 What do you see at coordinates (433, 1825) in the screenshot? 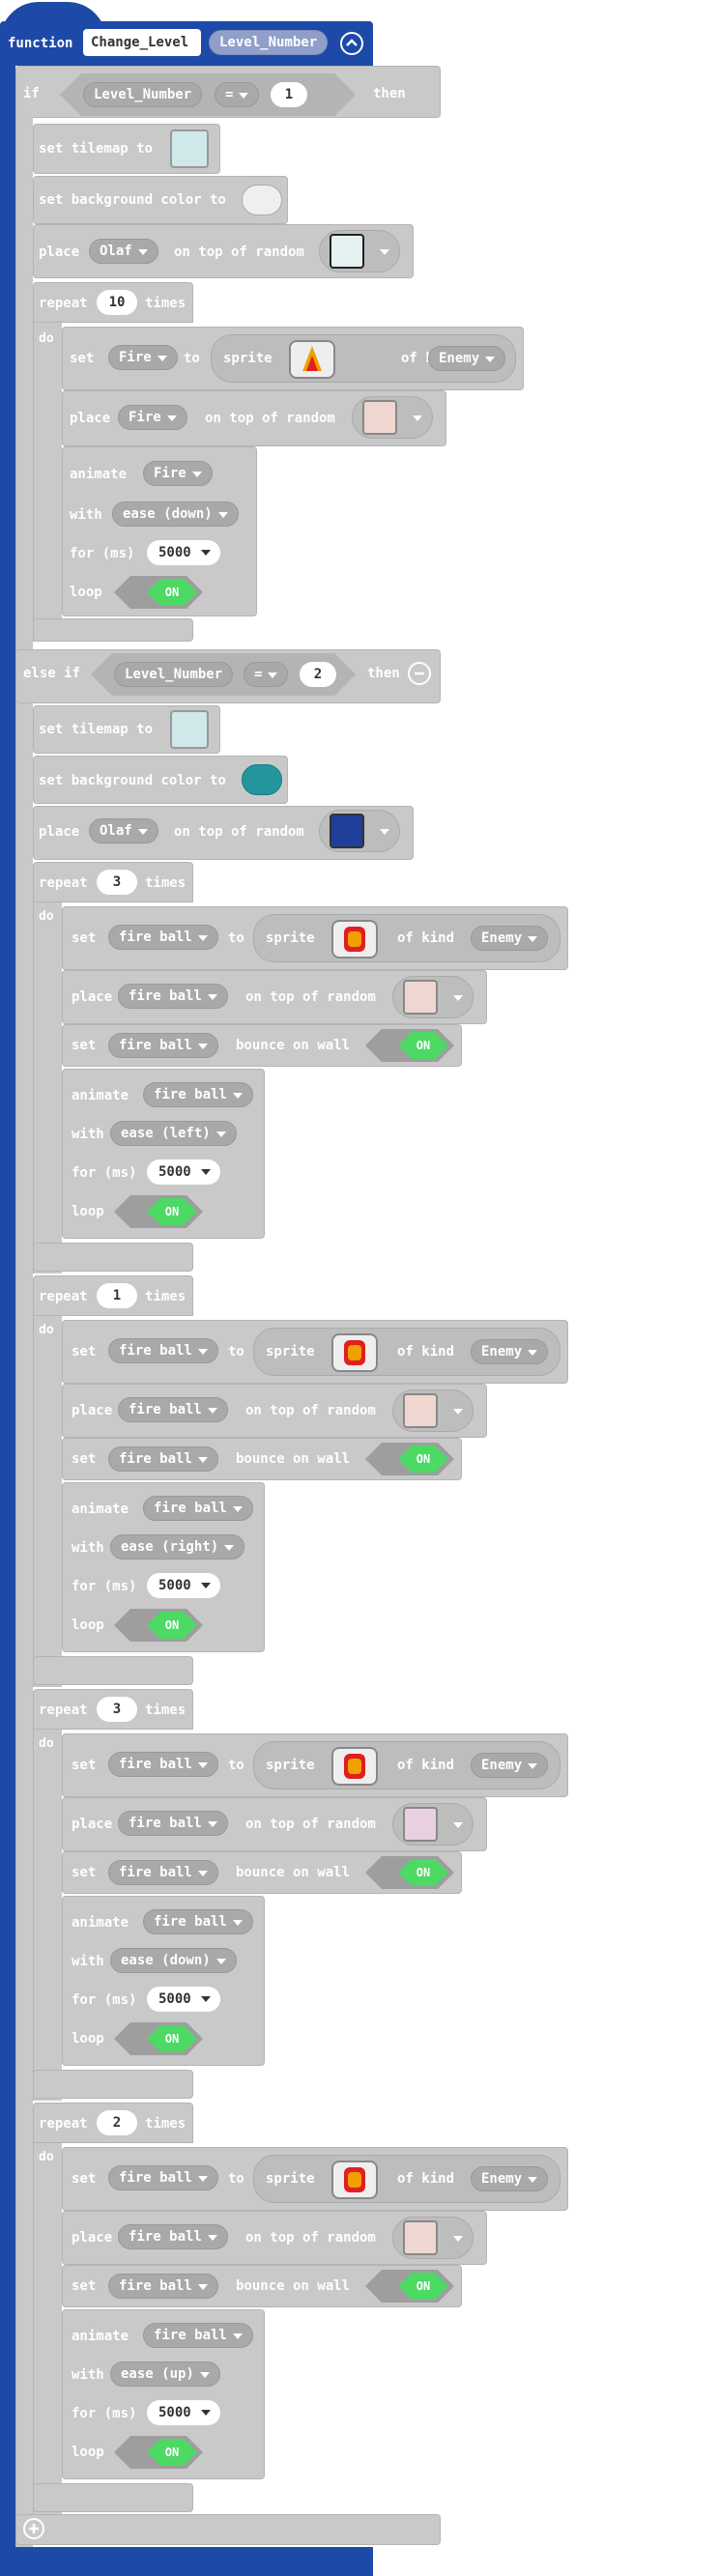
I see `repeat-4-tile` at bounding box center [433, 1825].